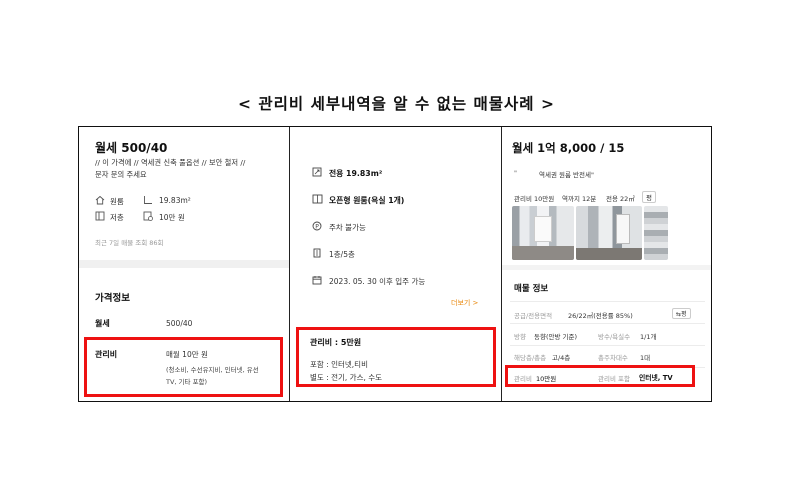 This screenshot has height=498, width=793. What do you see at coordinates (620, 199) in the screenshot?
I see `tag-area: 전용 22㎡` at bounding box center [620, 199].